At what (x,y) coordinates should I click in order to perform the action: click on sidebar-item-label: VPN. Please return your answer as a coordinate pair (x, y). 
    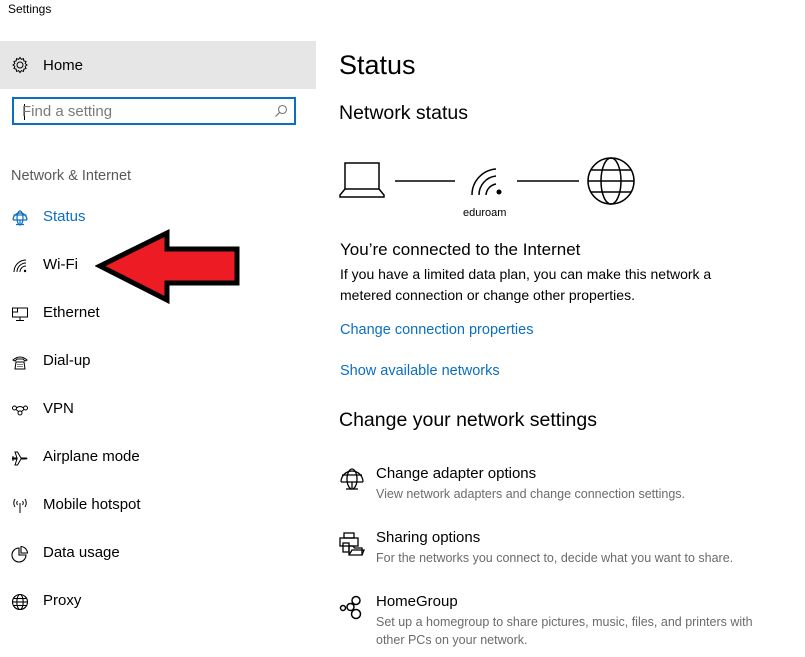
    Looking at the image, I should click on (58, 408).